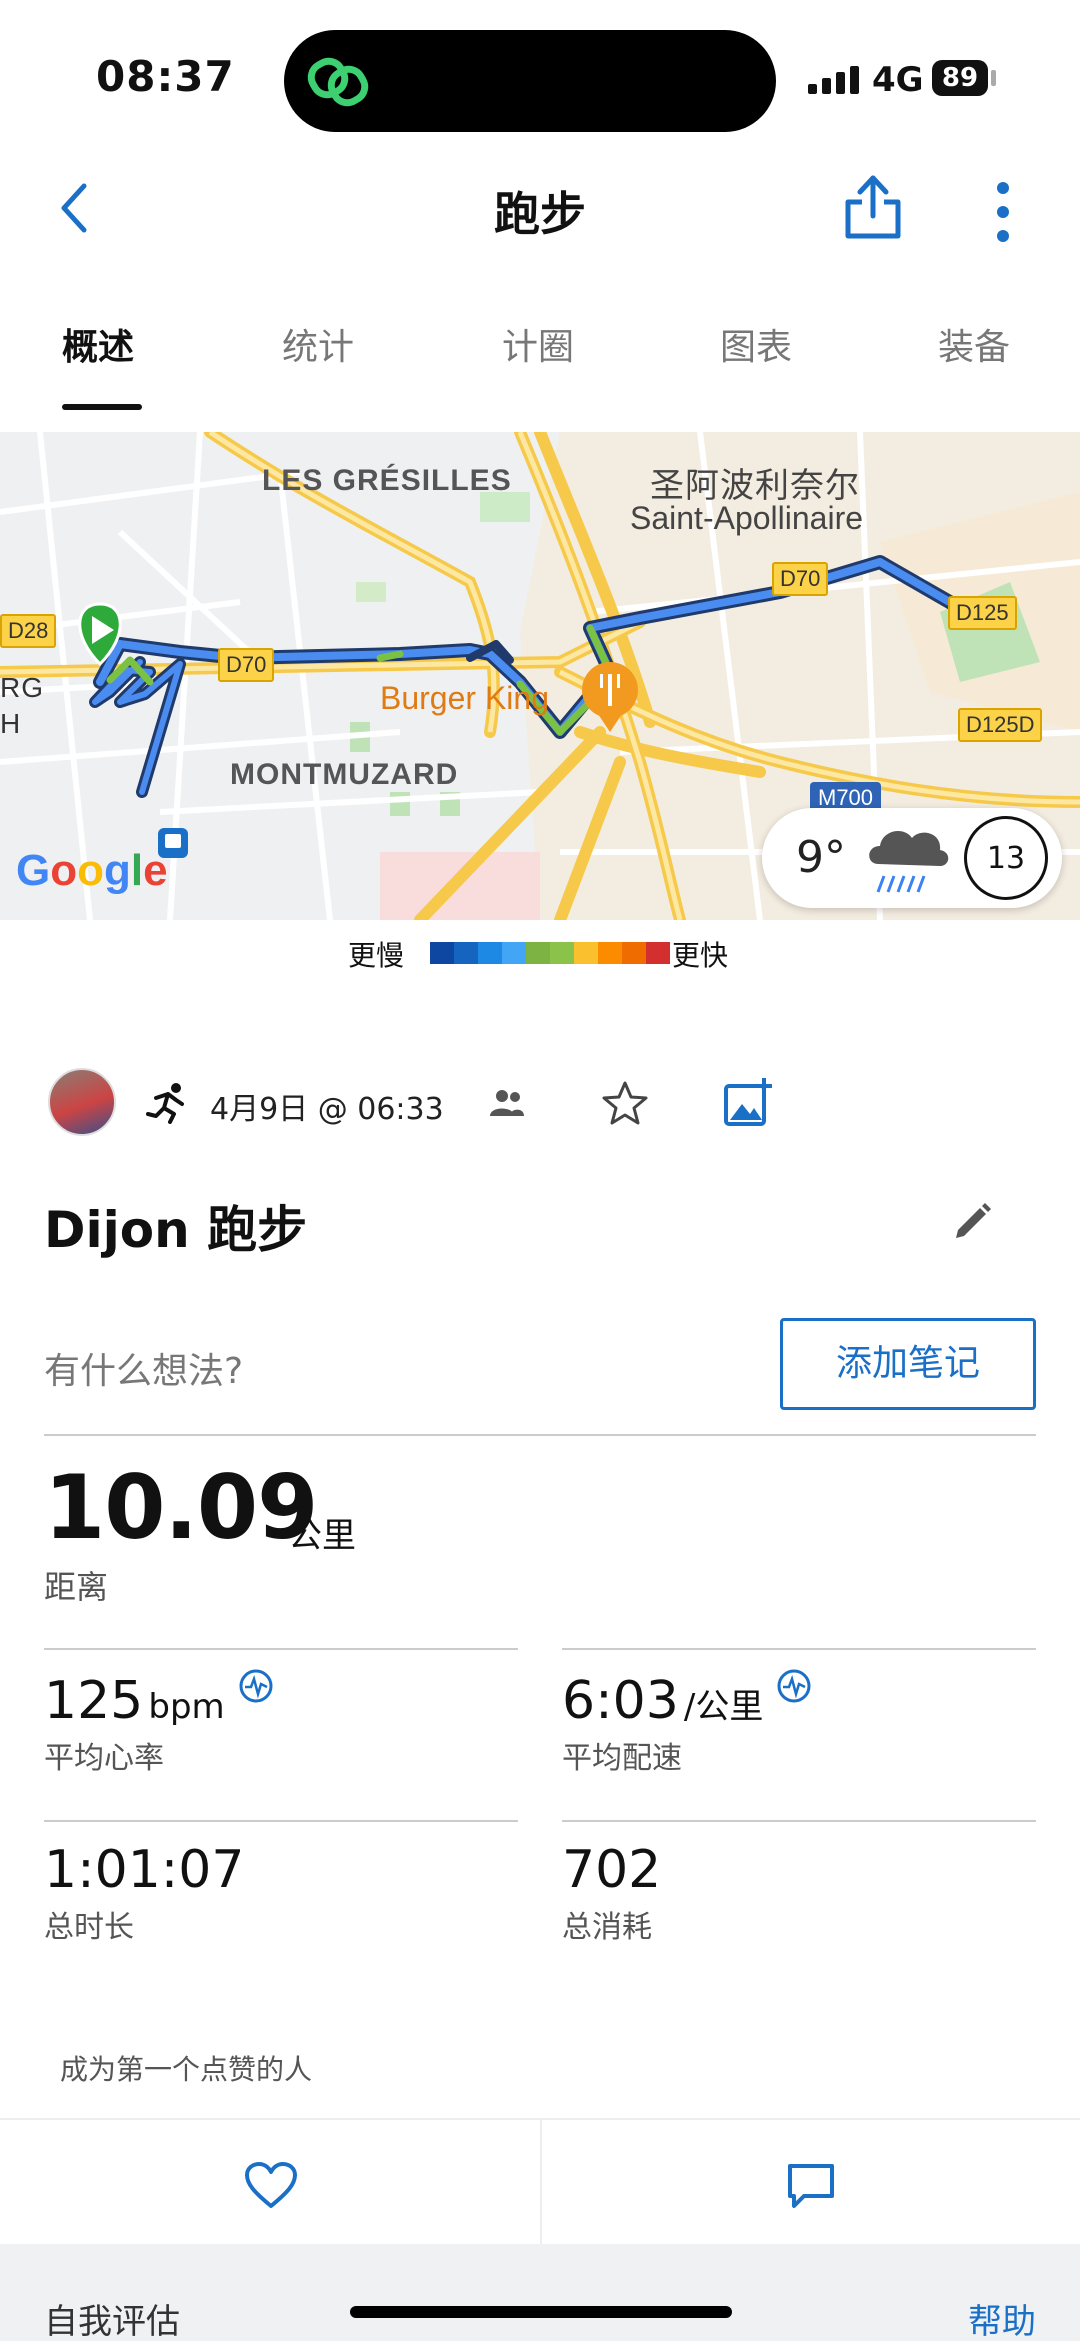  Describe the element at coordinates (464, 698) in the screenshot. I see `map-label-burger-king: Burger King` at that location.